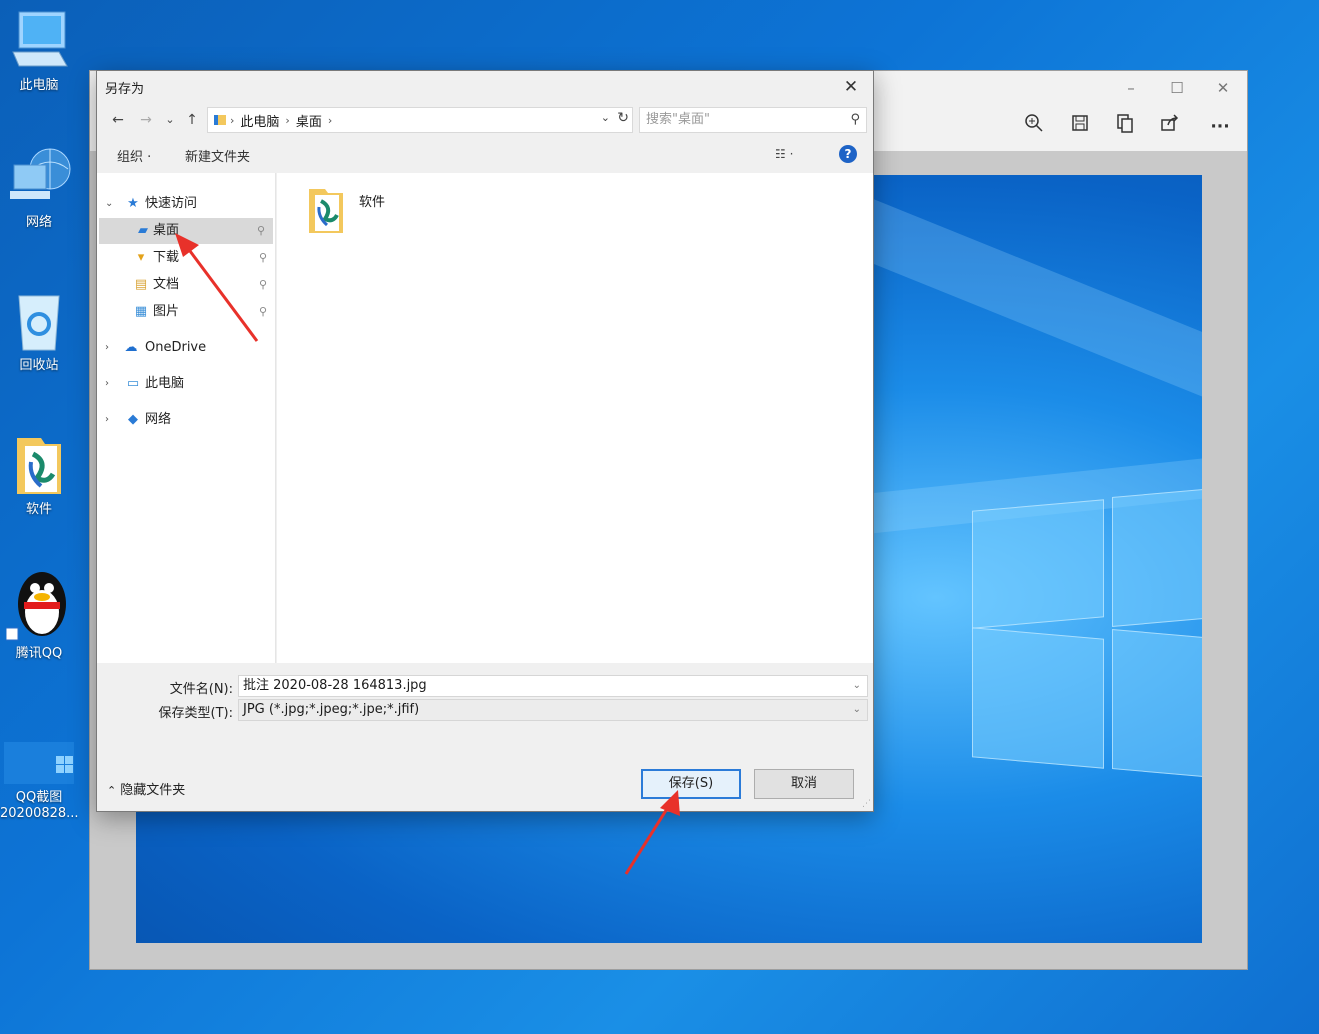 The image size is (1319, 1034). Describe the element at coordinates (131, 347) in the screenshot. I see `cloud-icon: ☁` at that location.